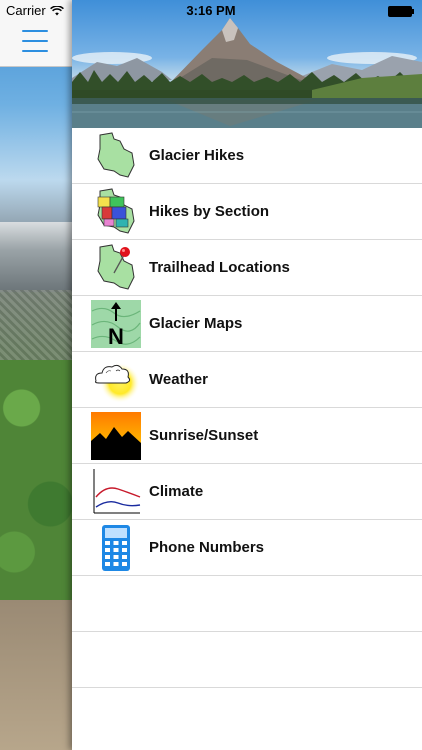 The image size is (422, 750). I want to click on menu-label: Glacier Maps, so click(196, 323).